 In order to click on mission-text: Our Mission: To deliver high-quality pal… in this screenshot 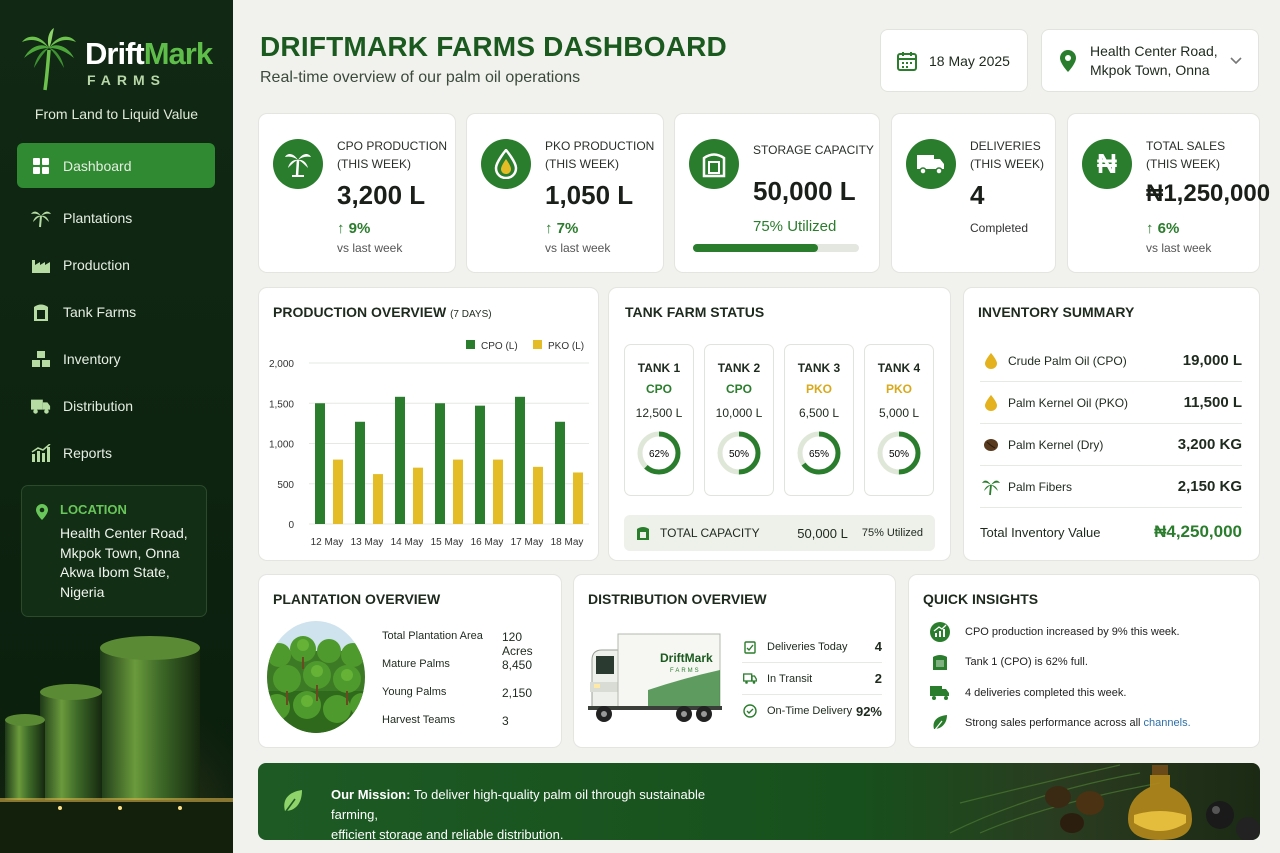, I will do `click(541, 812)`.